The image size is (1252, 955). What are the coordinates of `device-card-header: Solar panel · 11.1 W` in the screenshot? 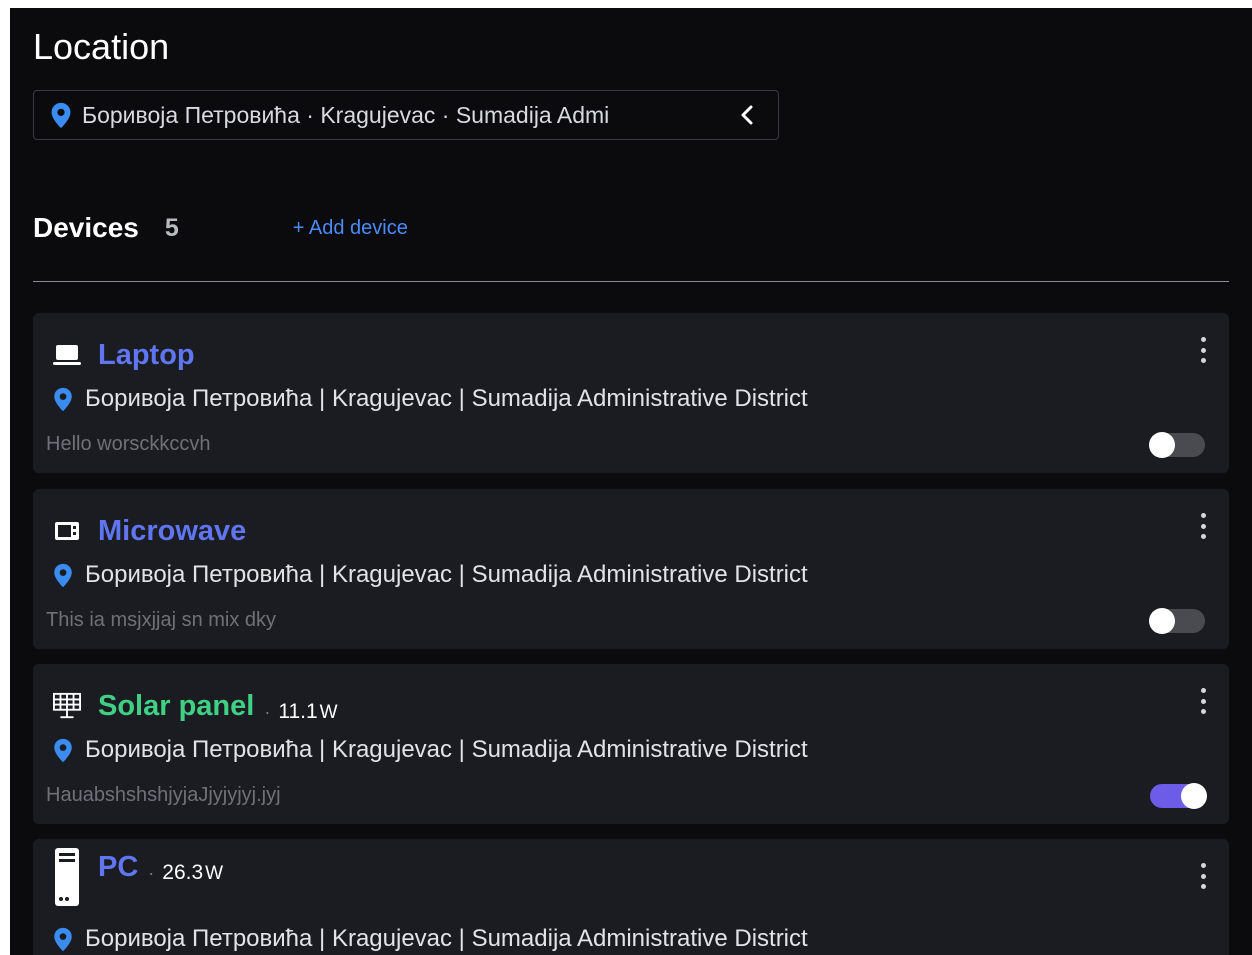 It's located at (195, 706).